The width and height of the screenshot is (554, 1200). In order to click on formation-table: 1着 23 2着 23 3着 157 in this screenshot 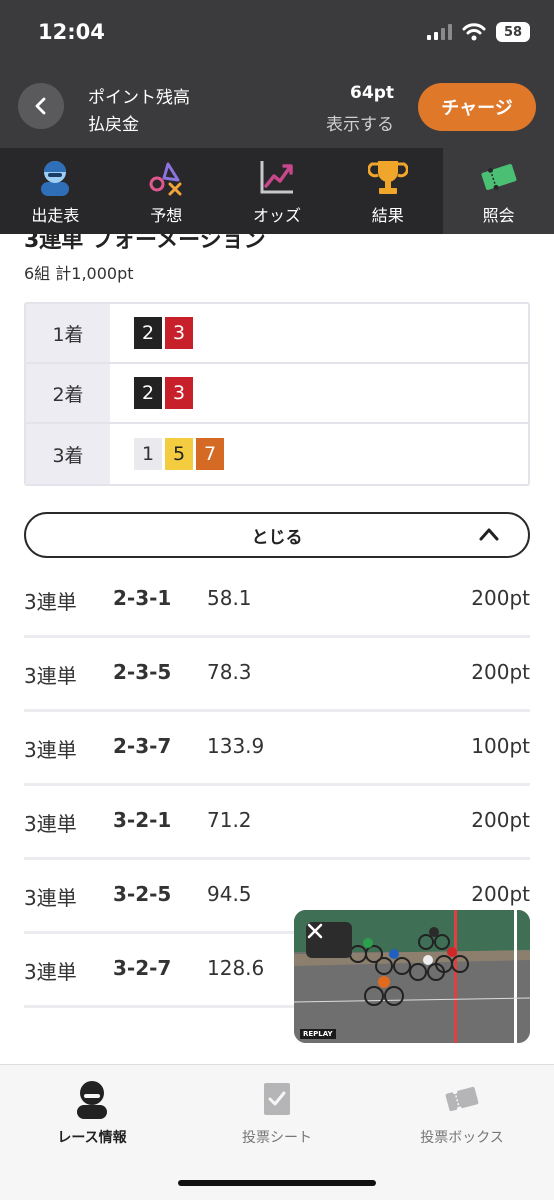, I will do `click(277, 394)`.